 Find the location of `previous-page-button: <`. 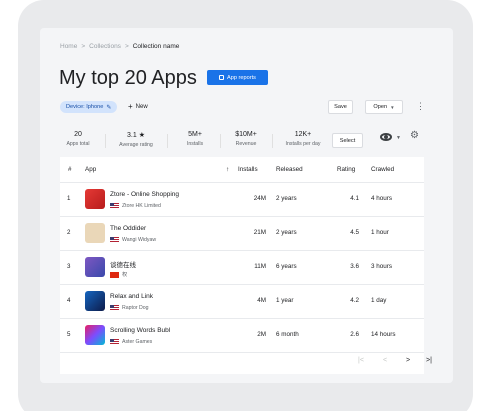

previous-page-button: < is located at coordinates (385, 360).